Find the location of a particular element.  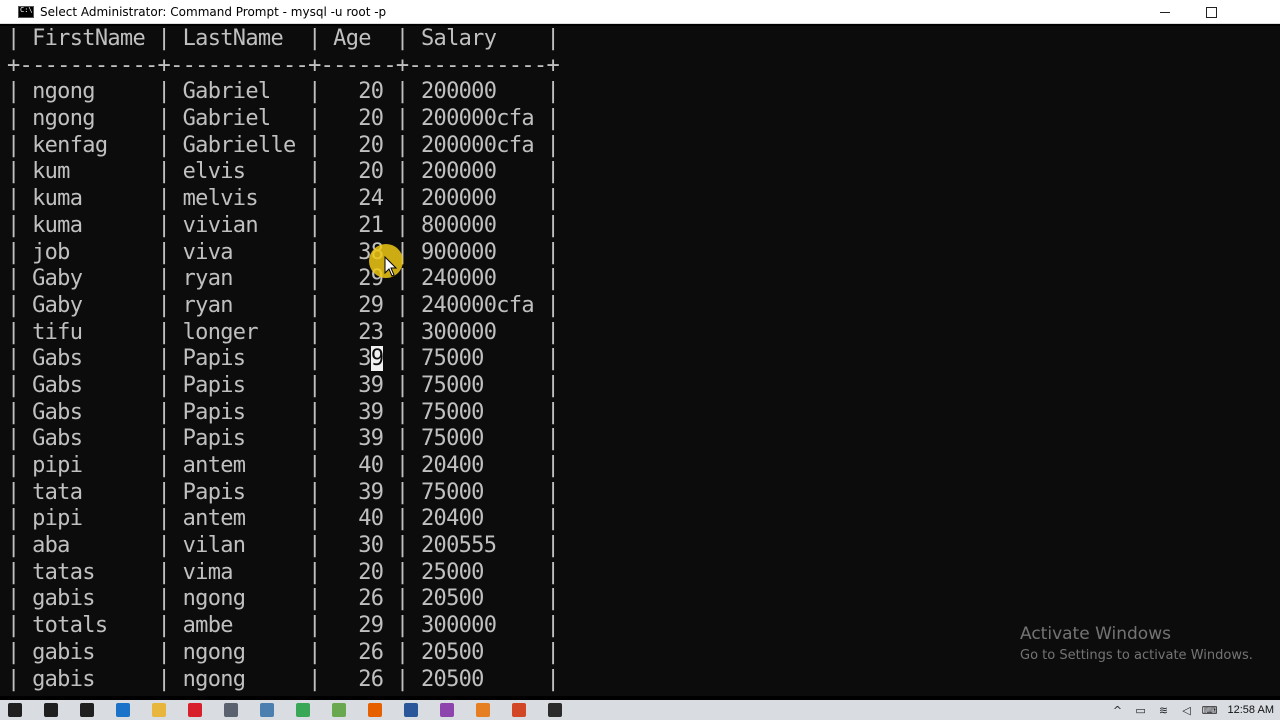

table-row: | totals | ambe | 29 | 300000 | is located at coordinates (283, 626).